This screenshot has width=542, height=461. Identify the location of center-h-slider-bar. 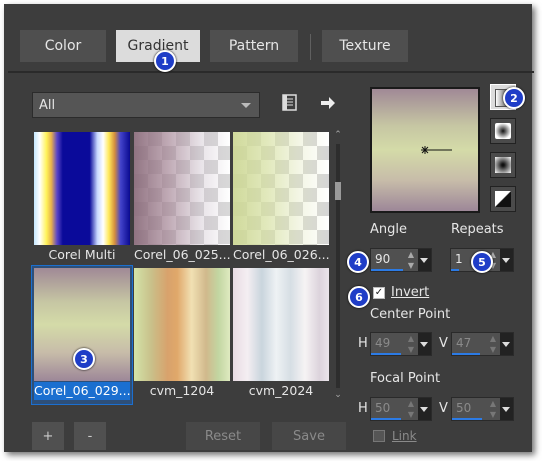
(386, 354).